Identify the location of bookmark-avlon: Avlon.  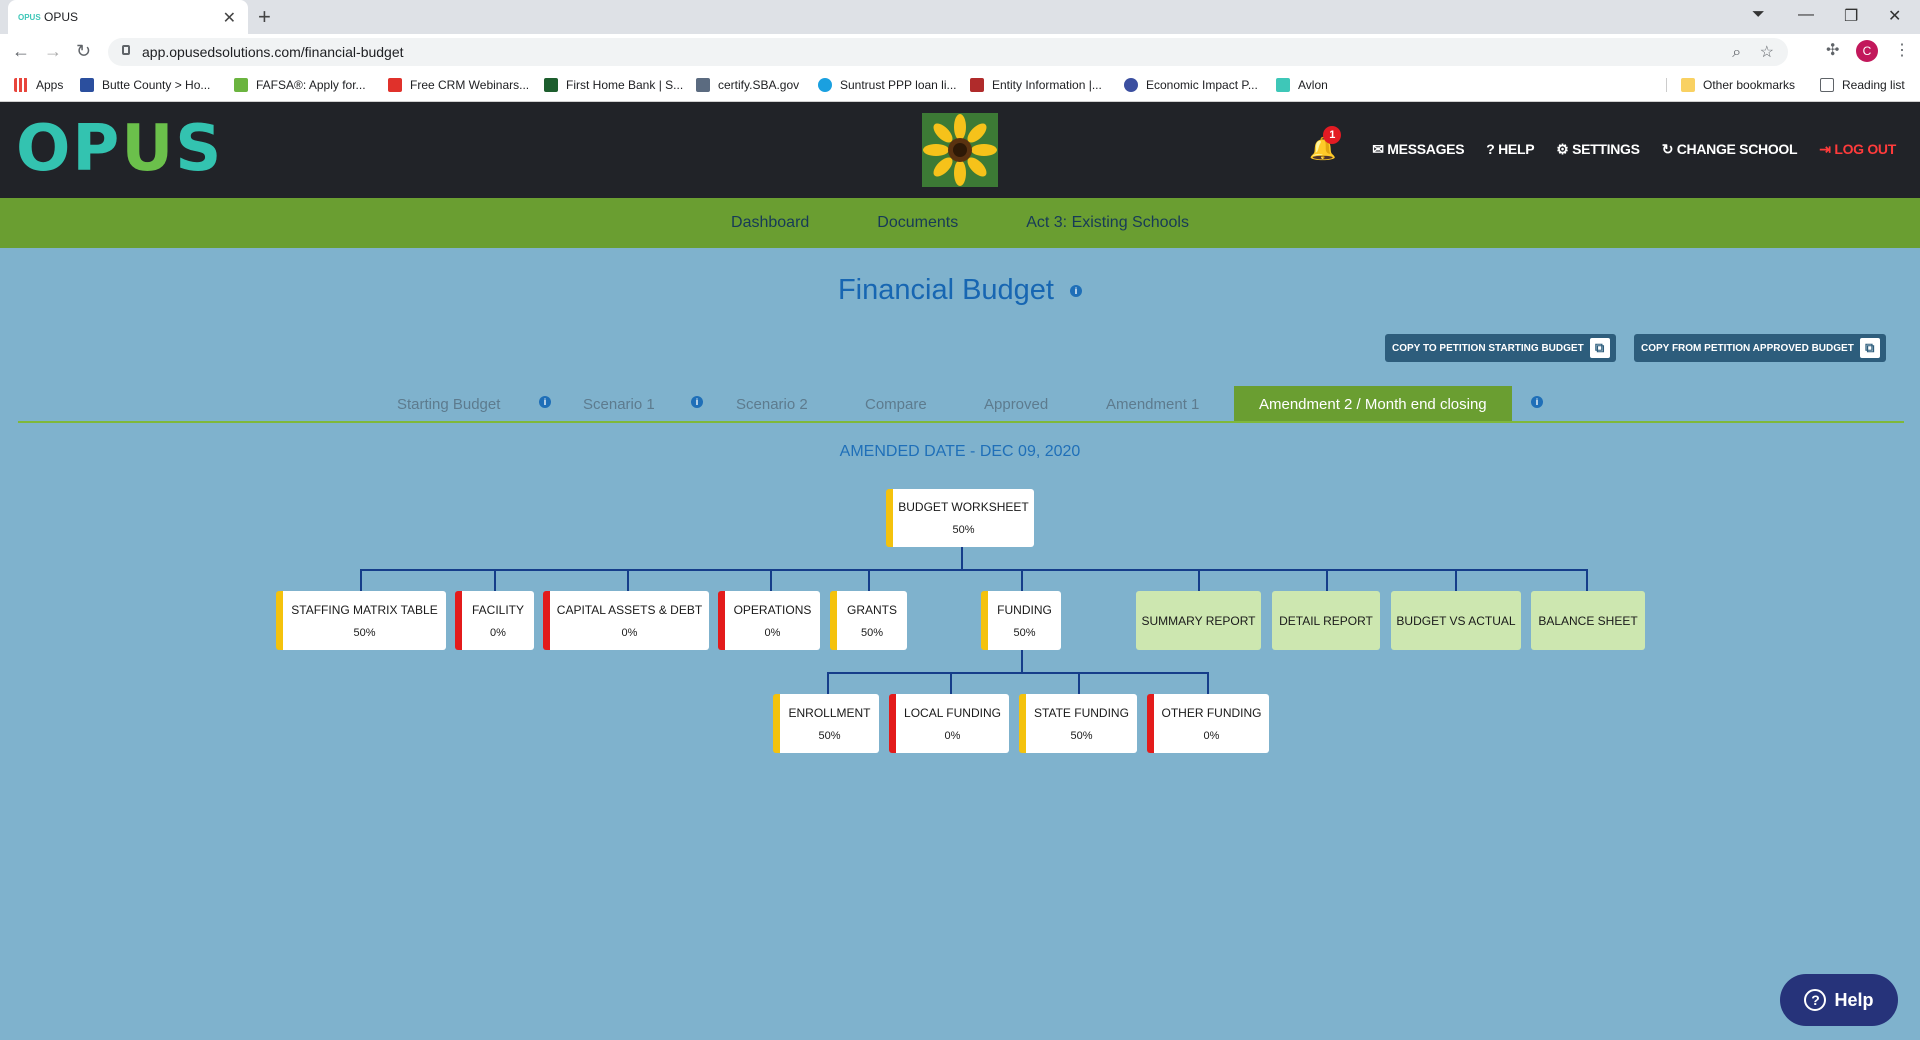
(1302, 85).